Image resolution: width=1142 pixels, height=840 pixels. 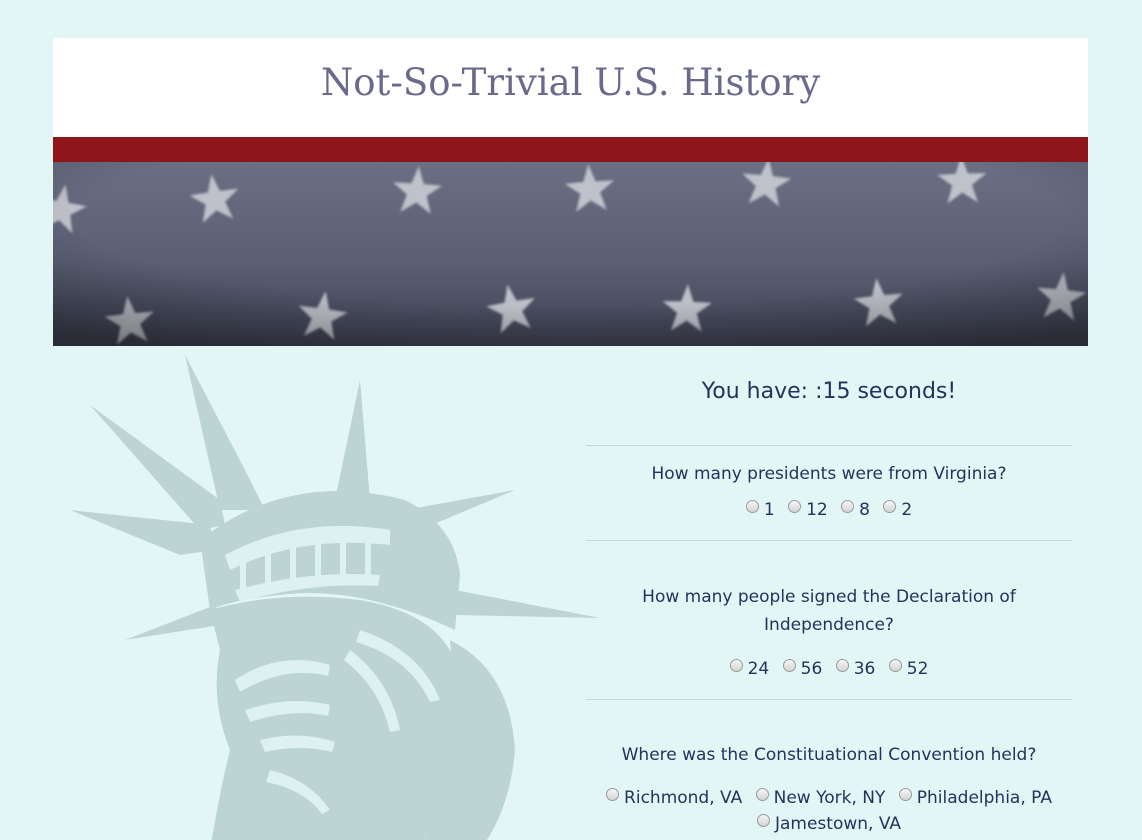 I want to click on option-label: 56, so click(x=811, y=669).